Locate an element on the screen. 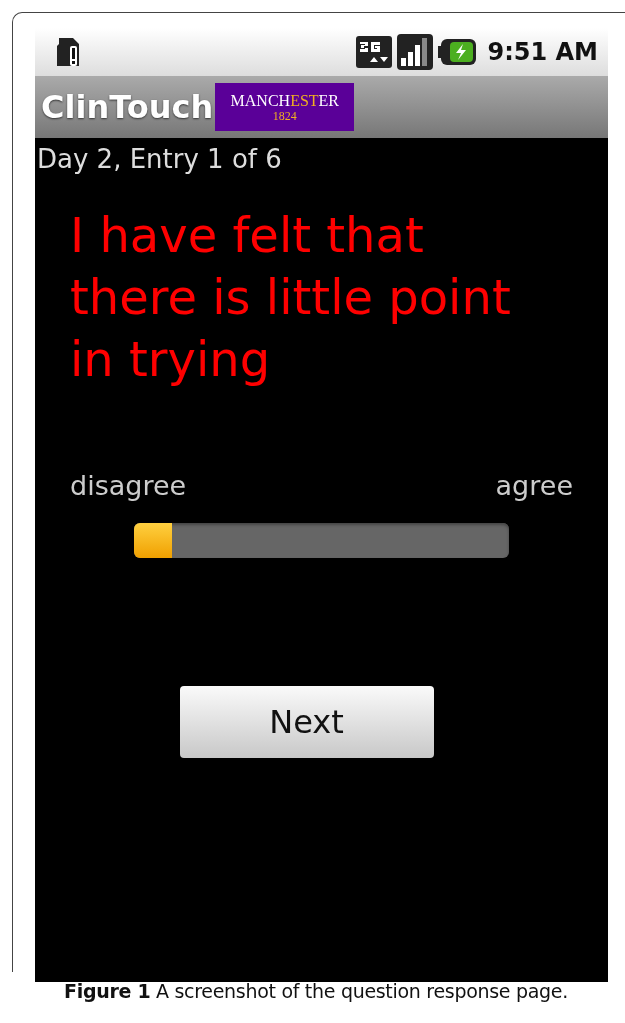 The height and width of the screenshot is (1023, 625). app-title: ClinTouch is located at coordinates (127, 107).